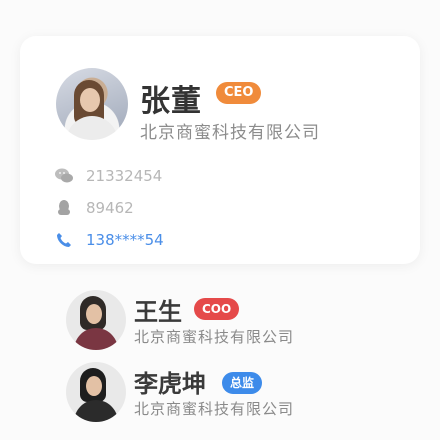 This screenshot has height=440, width=440. What do you see at coordinates (64, 208) in the screenshot?
I see `qq-icon` at bounding box center [64, 208].